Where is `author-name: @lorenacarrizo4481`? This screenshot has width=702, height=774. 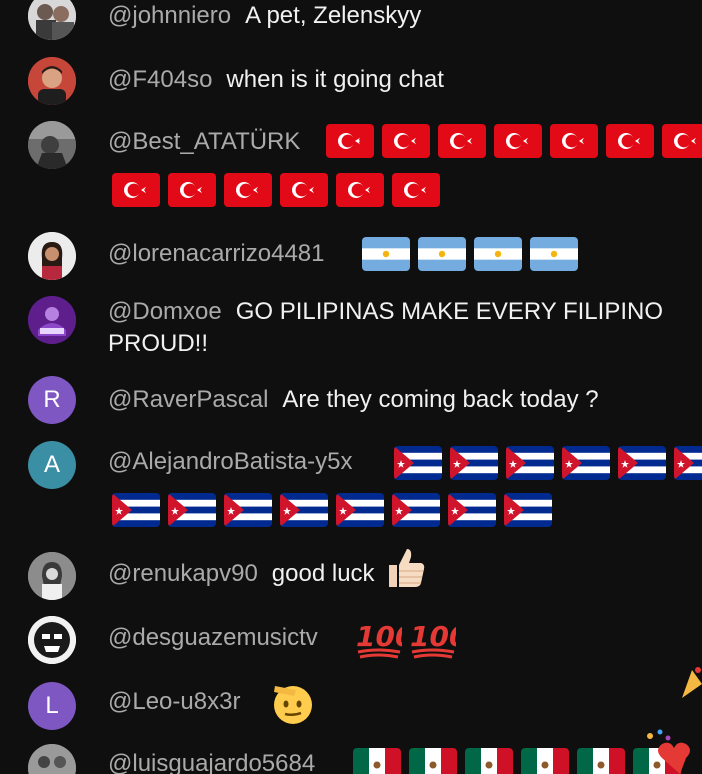
author-name: @lorenacarrizo4481 is located at coordinates (216, 253).